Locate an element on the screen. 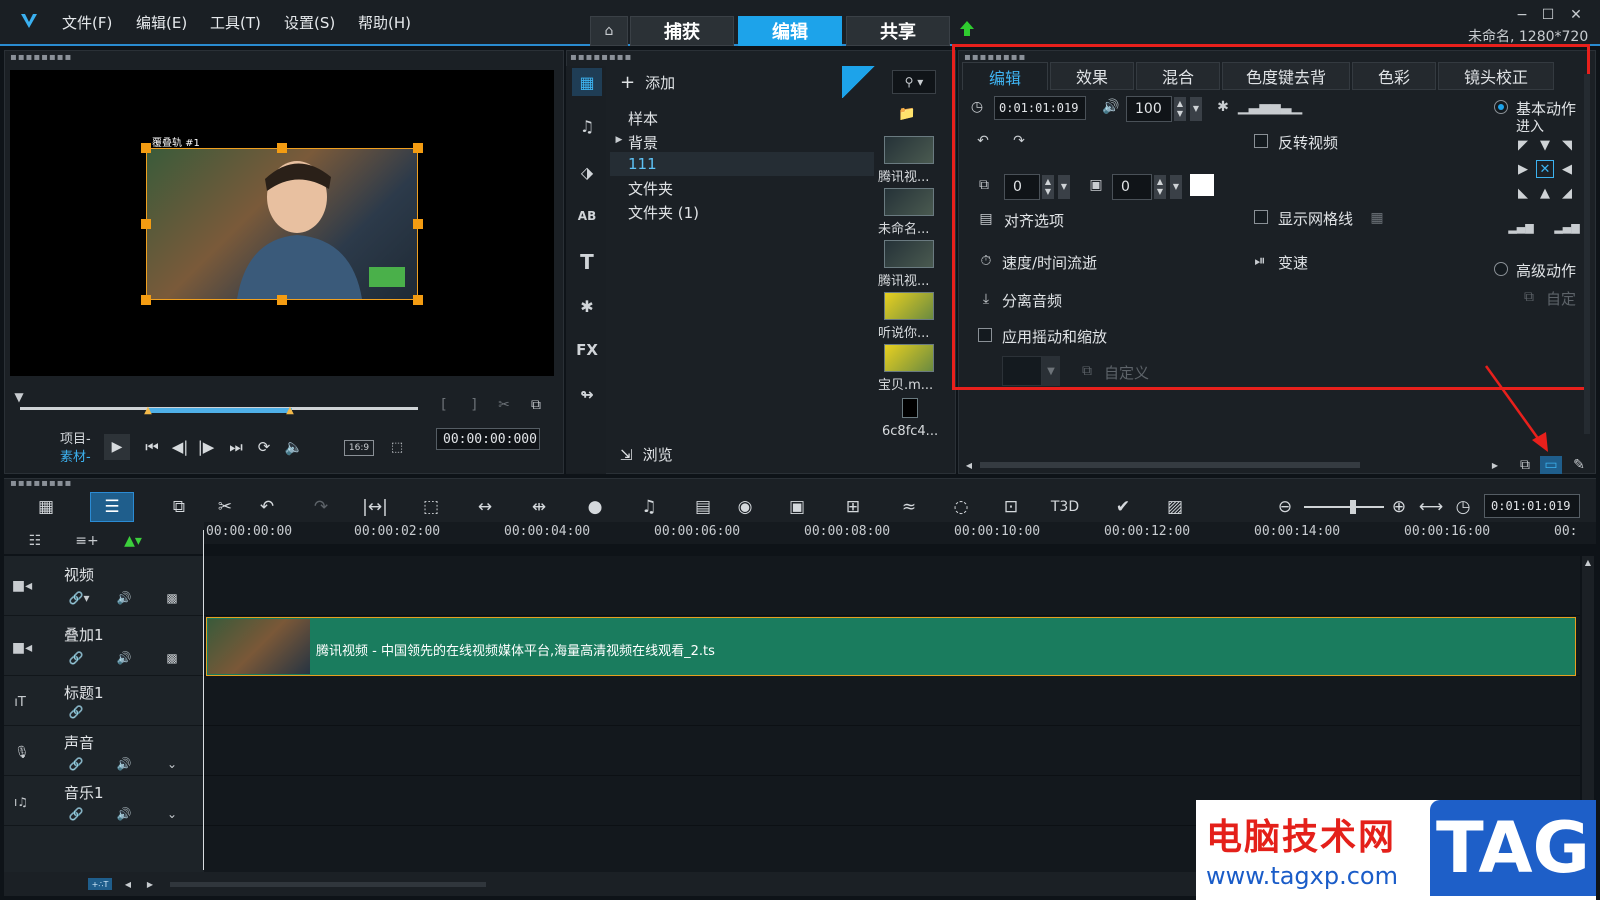  preview-timecode: 00:00:00:000 is located at coordinates (488, 439).